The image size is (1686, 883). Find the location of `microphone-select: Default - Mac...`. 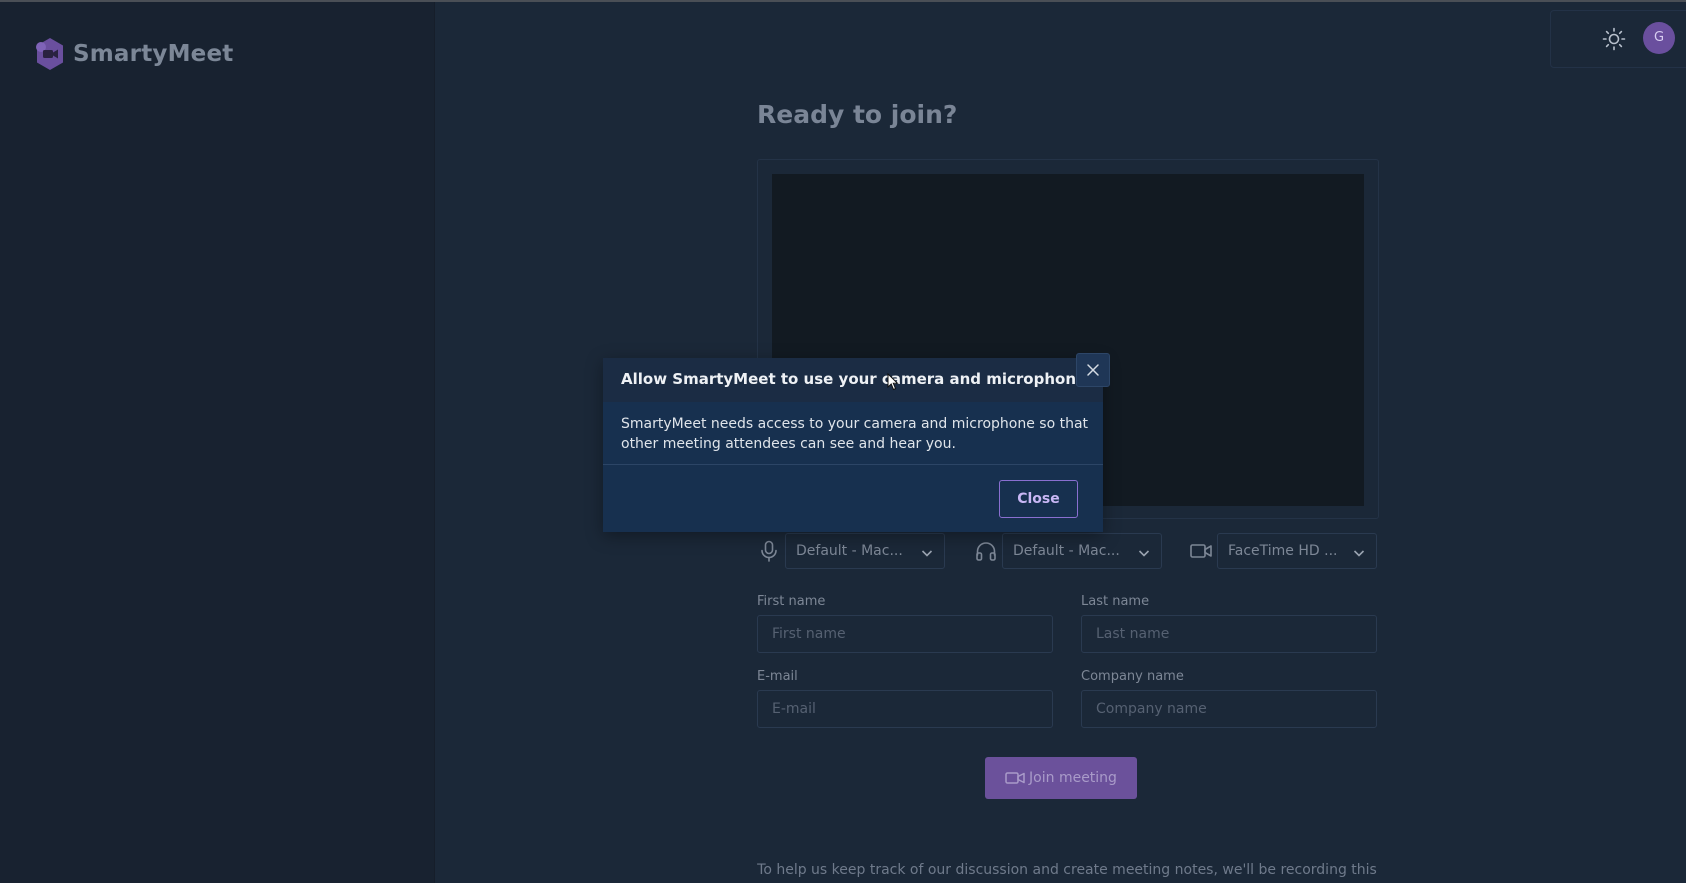

microphone-select: Default - Mac... is located at coordinates (865, 551).